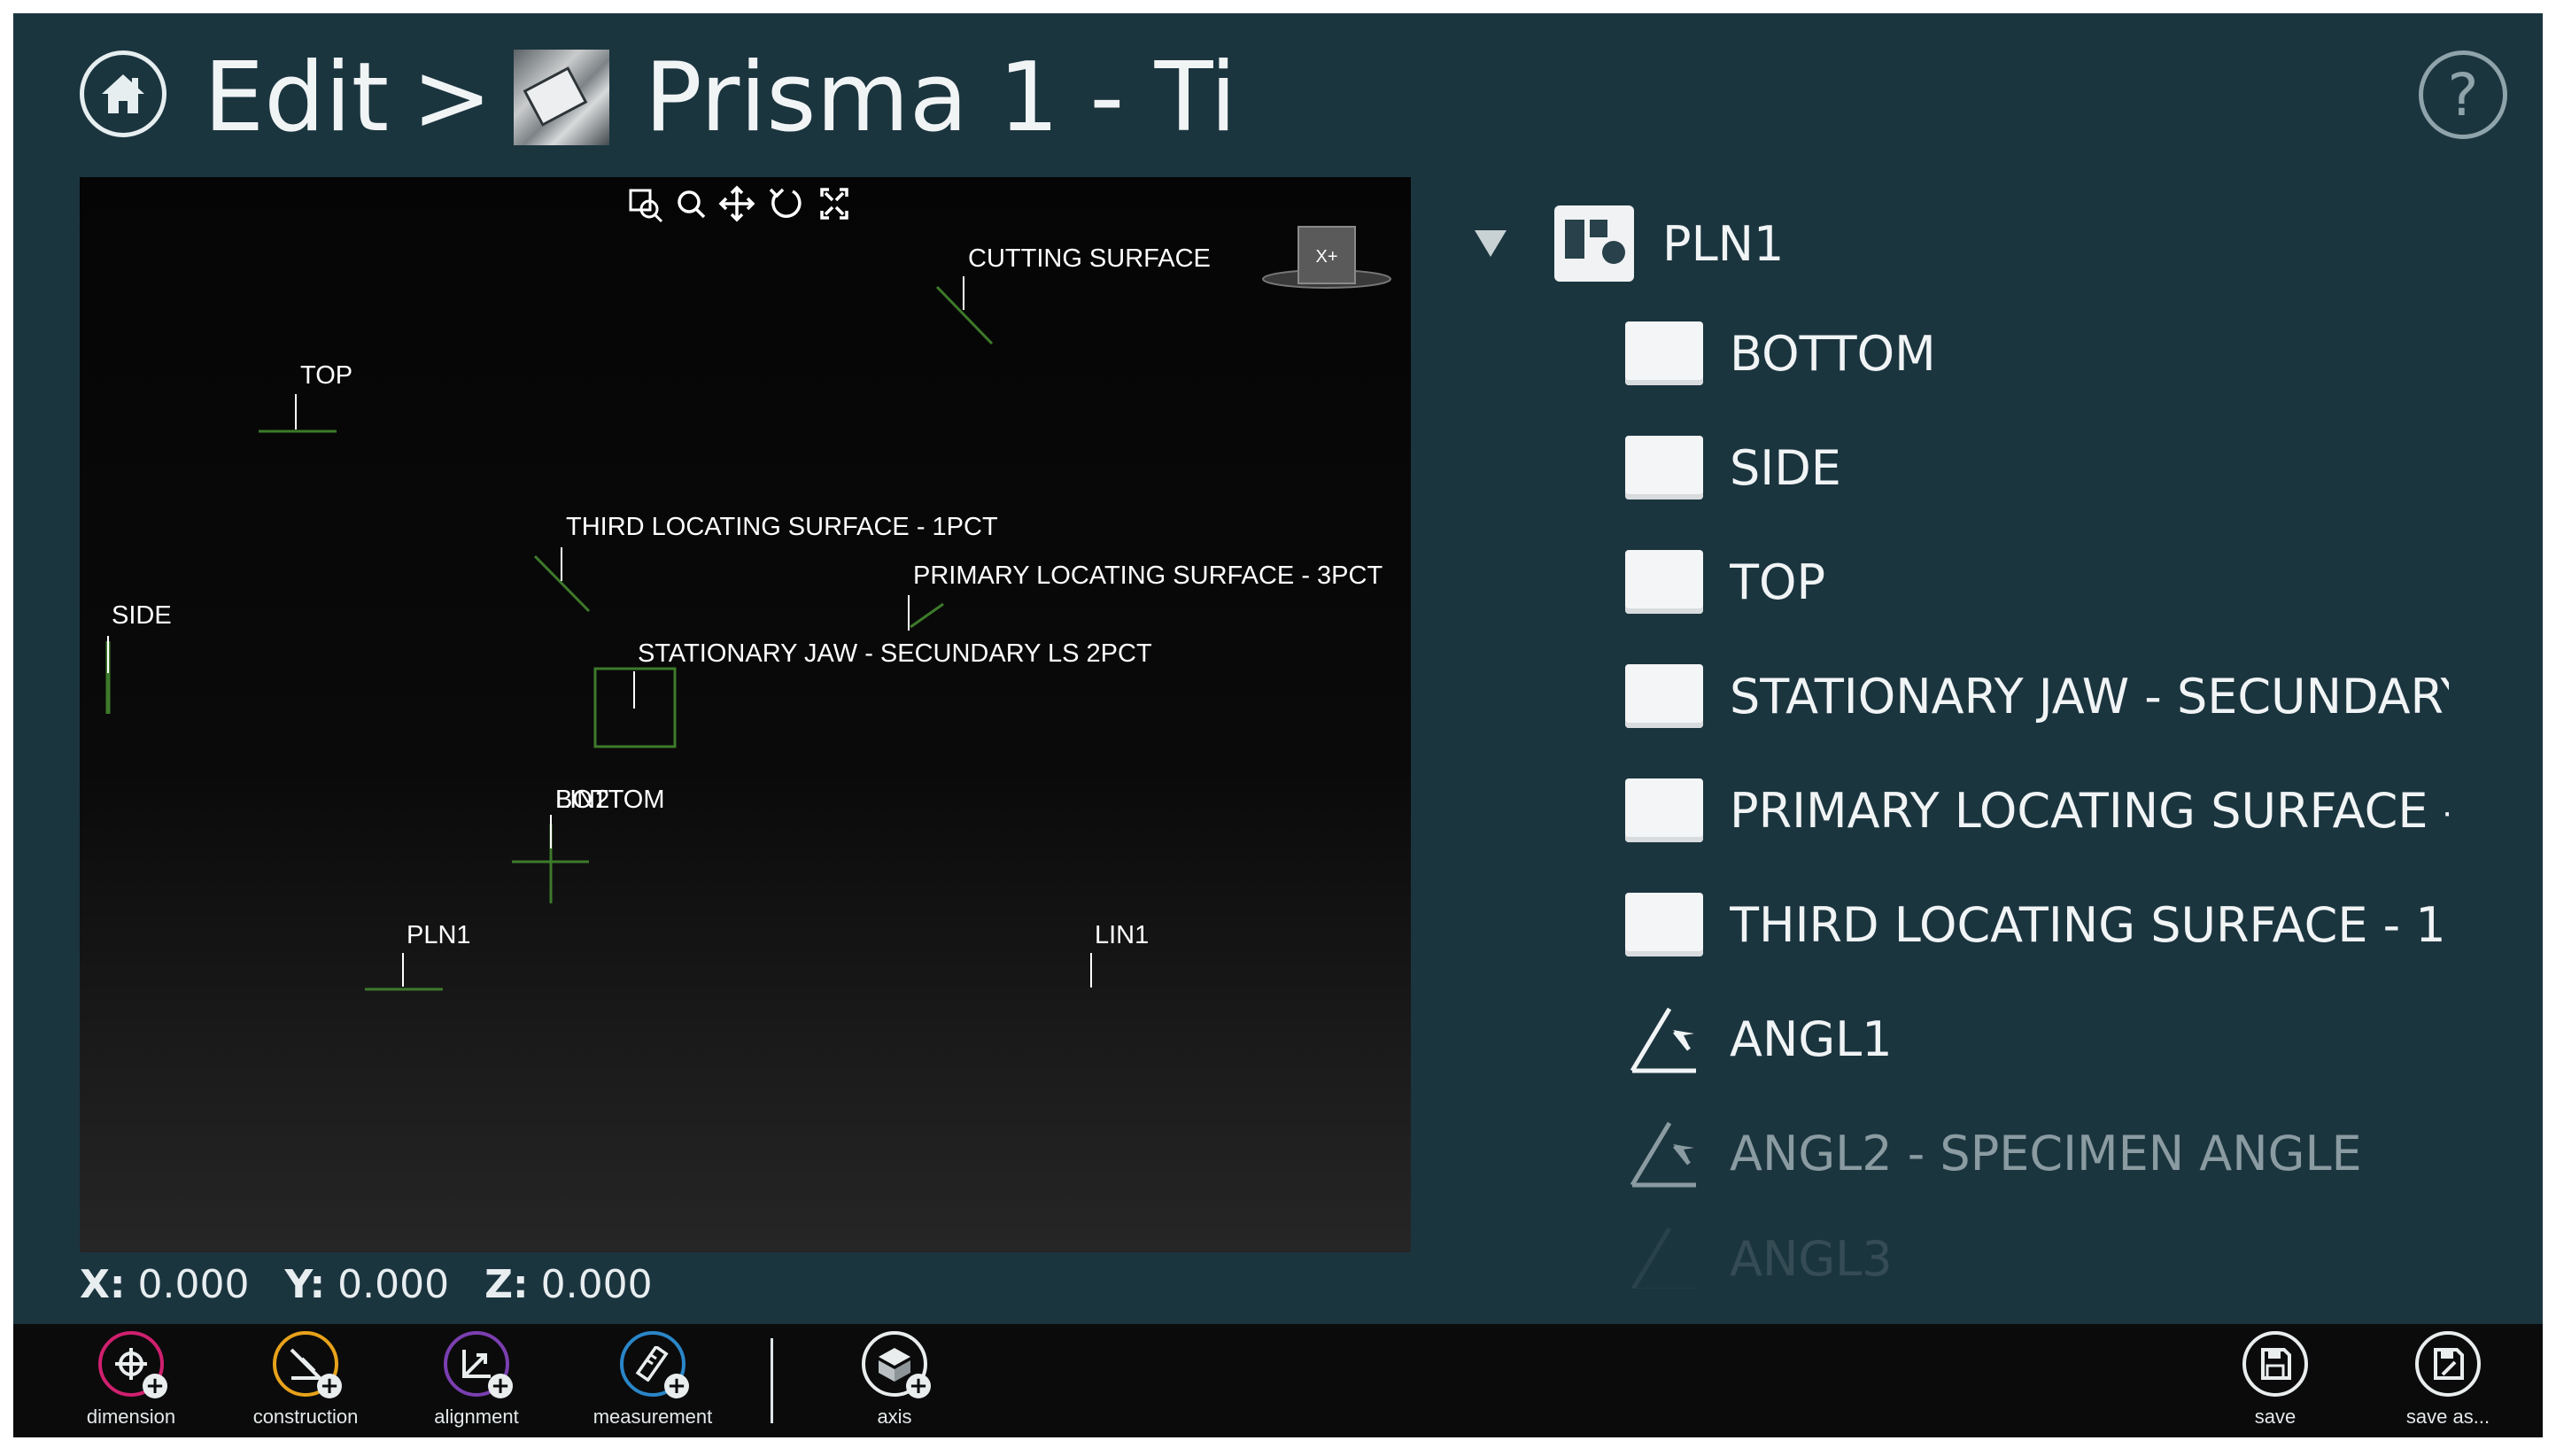 This screenshot has width=2556, height=1456. What do you see at coordinates (326, 375) in the screenshot?
I see `top-label: TOP` at bounding box center [326, 375].